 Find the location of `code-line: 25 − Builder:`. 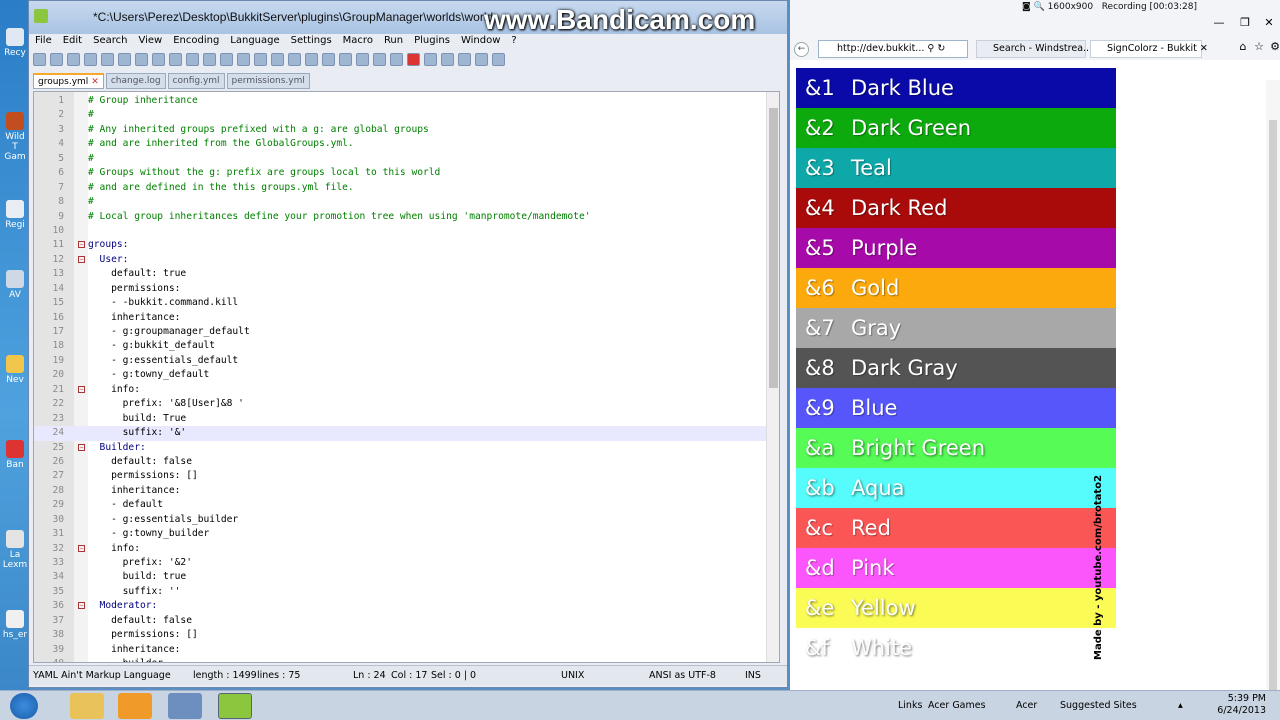

code-line: 25 − Builder: is located at coordinates (401, 448).